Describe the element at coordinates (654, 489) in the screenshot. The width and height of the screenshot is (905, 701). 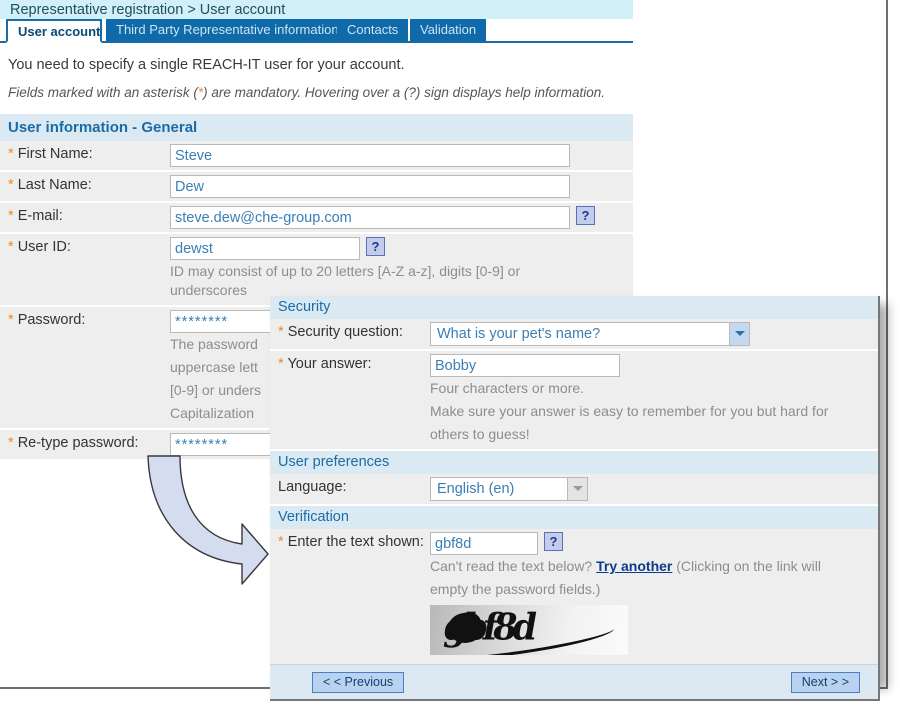
I see `field-language: English (en)` at that location.